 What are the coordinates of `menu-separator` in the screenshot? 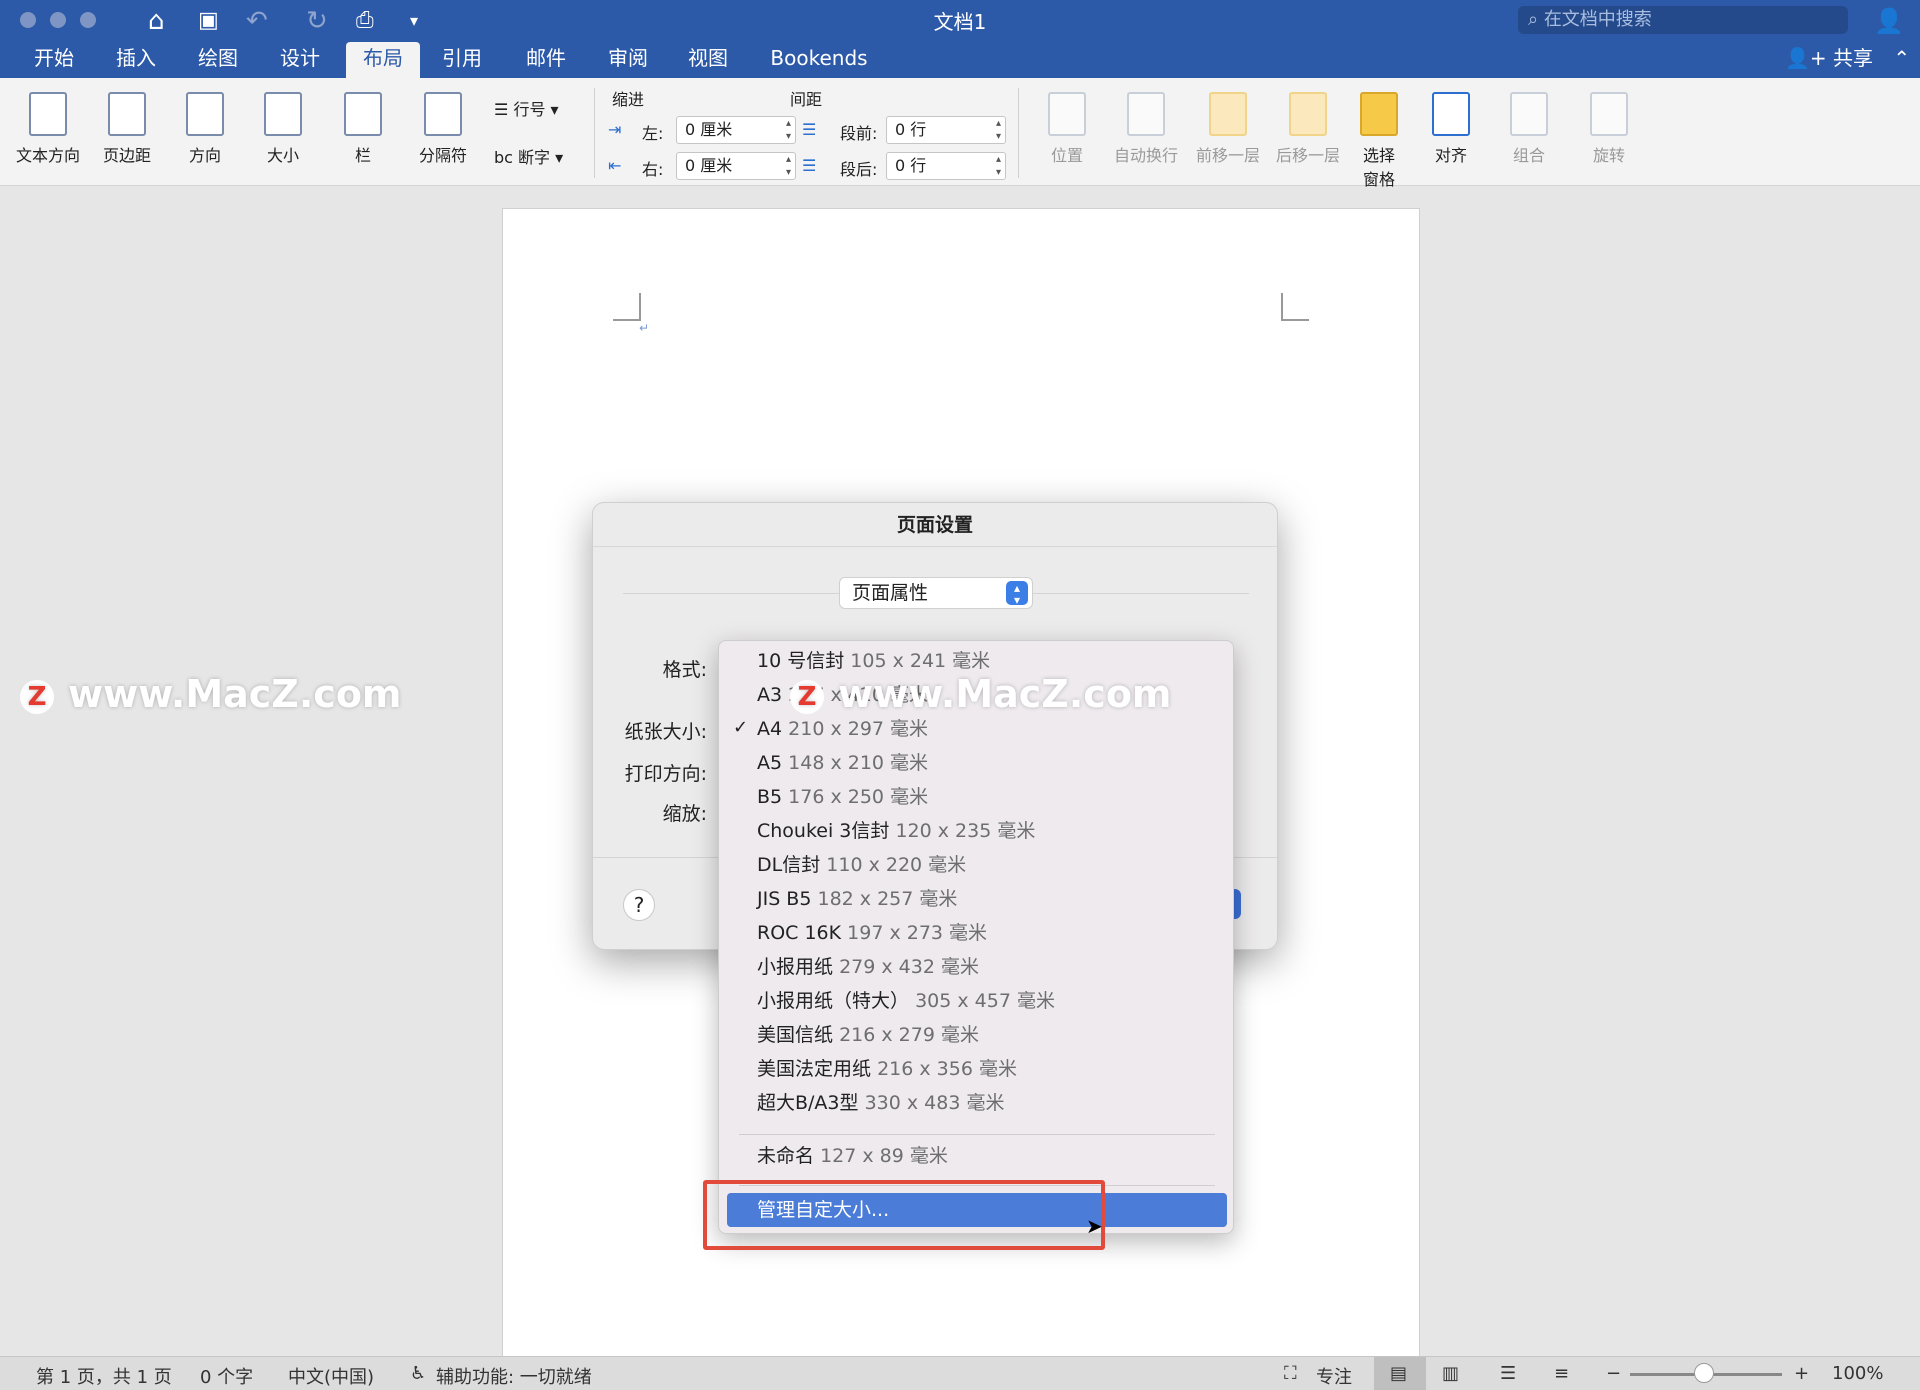 It's located at (977, 1134).